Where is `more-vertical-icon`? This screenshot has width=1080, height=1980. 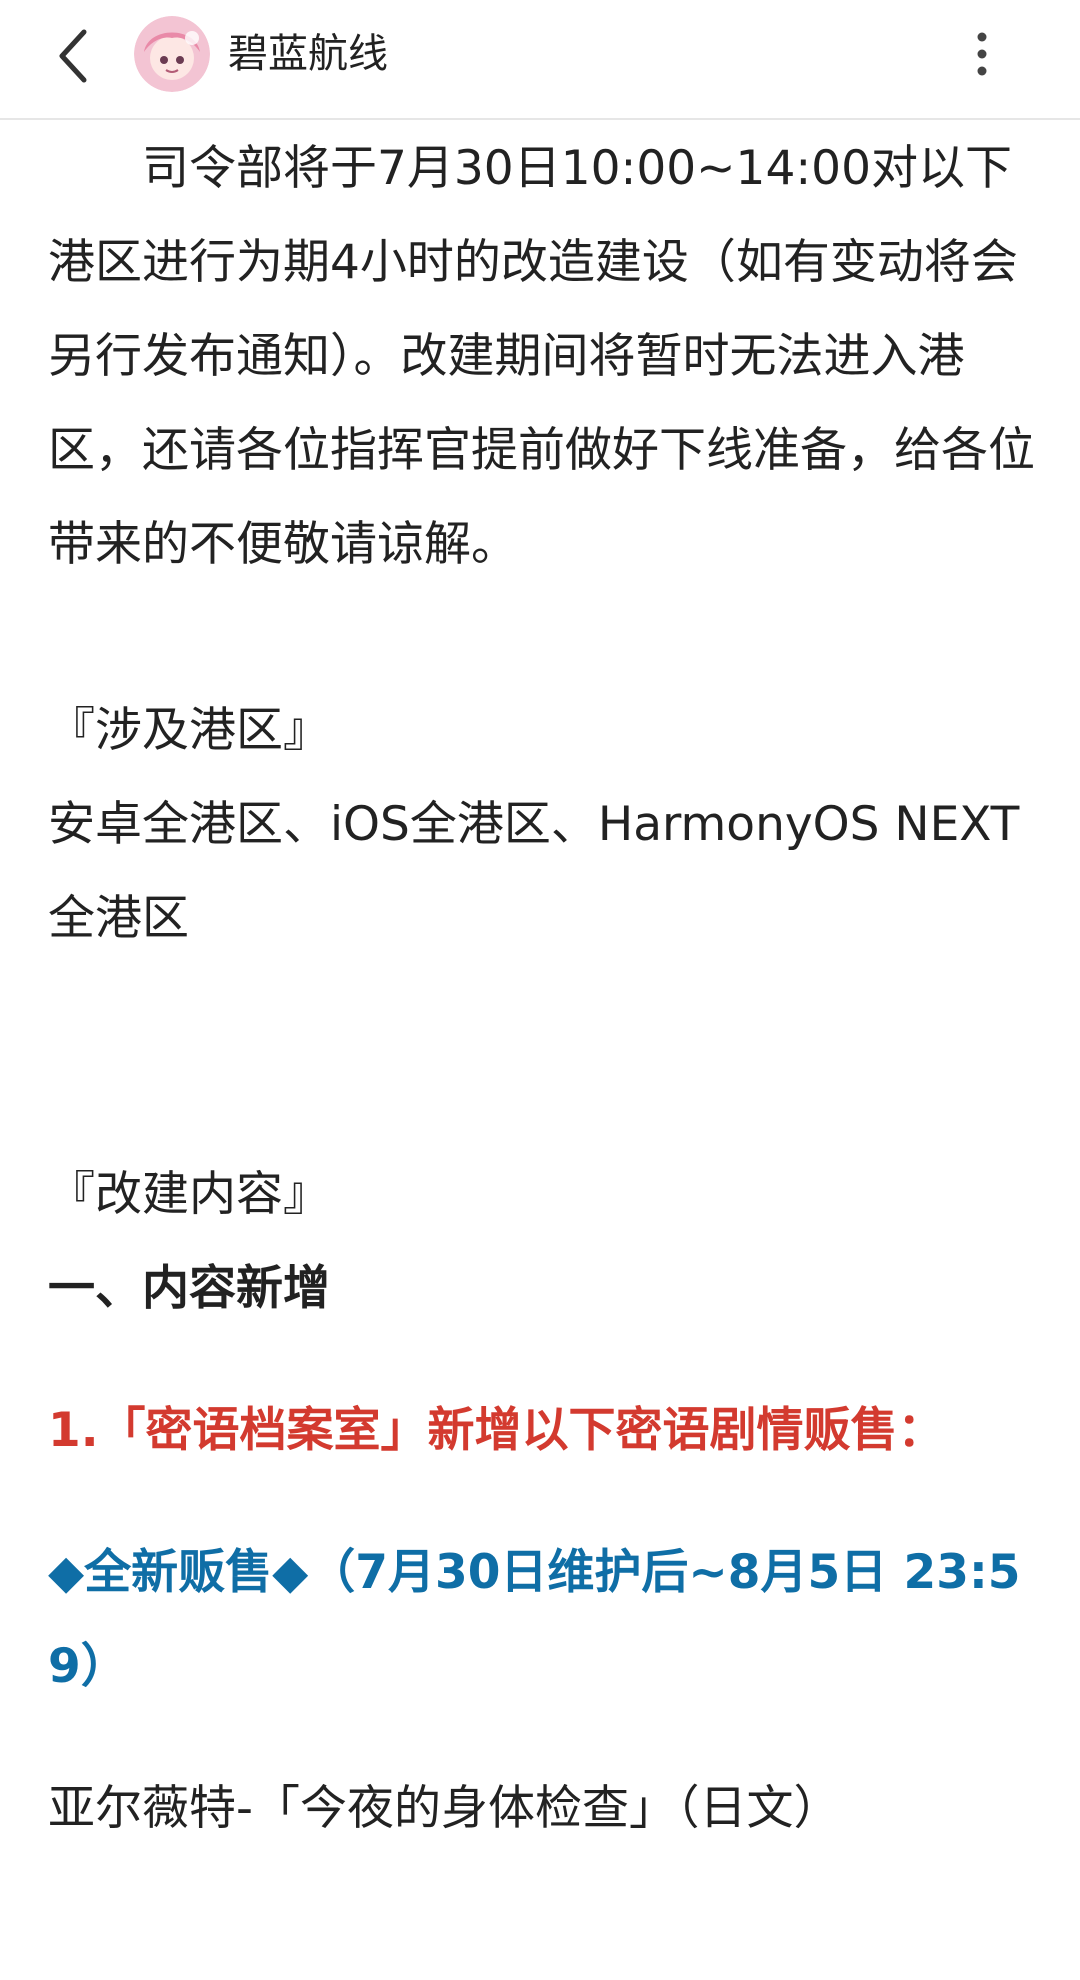 more-vertical-icon is located at coordinates (982, 54).